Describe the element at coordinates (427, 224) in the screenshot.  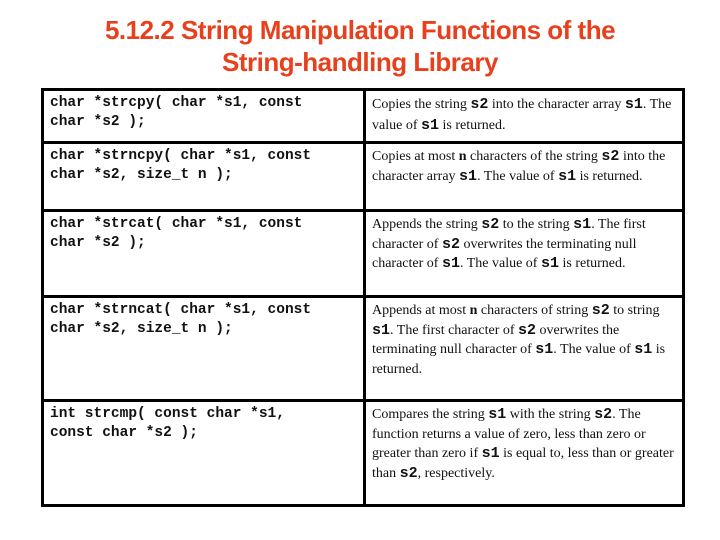
I see `description-text: Appends the string` at that location.